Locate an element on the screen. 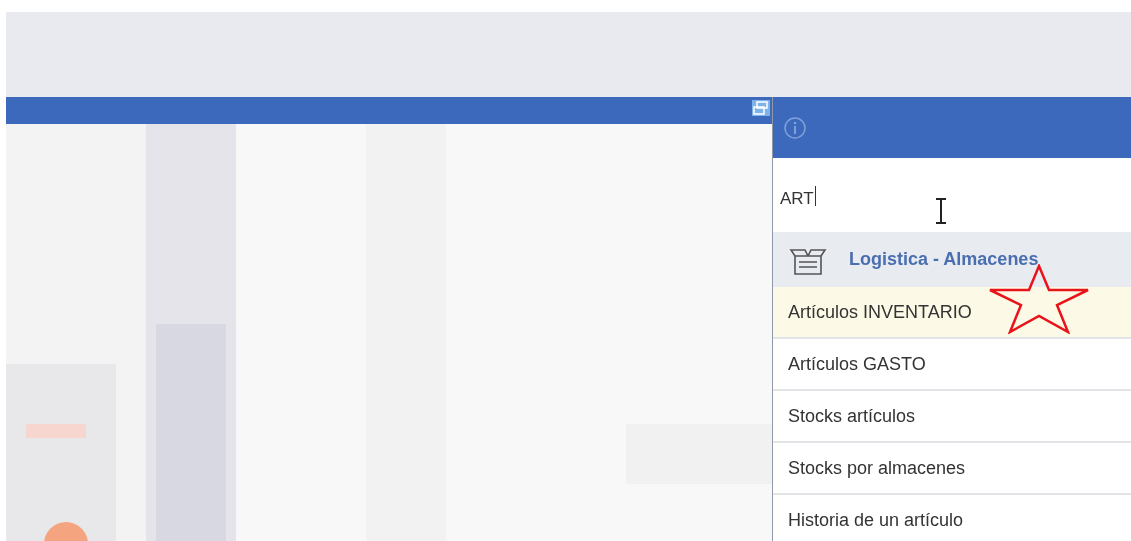  text-cursor-icon is located at coordinates (941, 211).